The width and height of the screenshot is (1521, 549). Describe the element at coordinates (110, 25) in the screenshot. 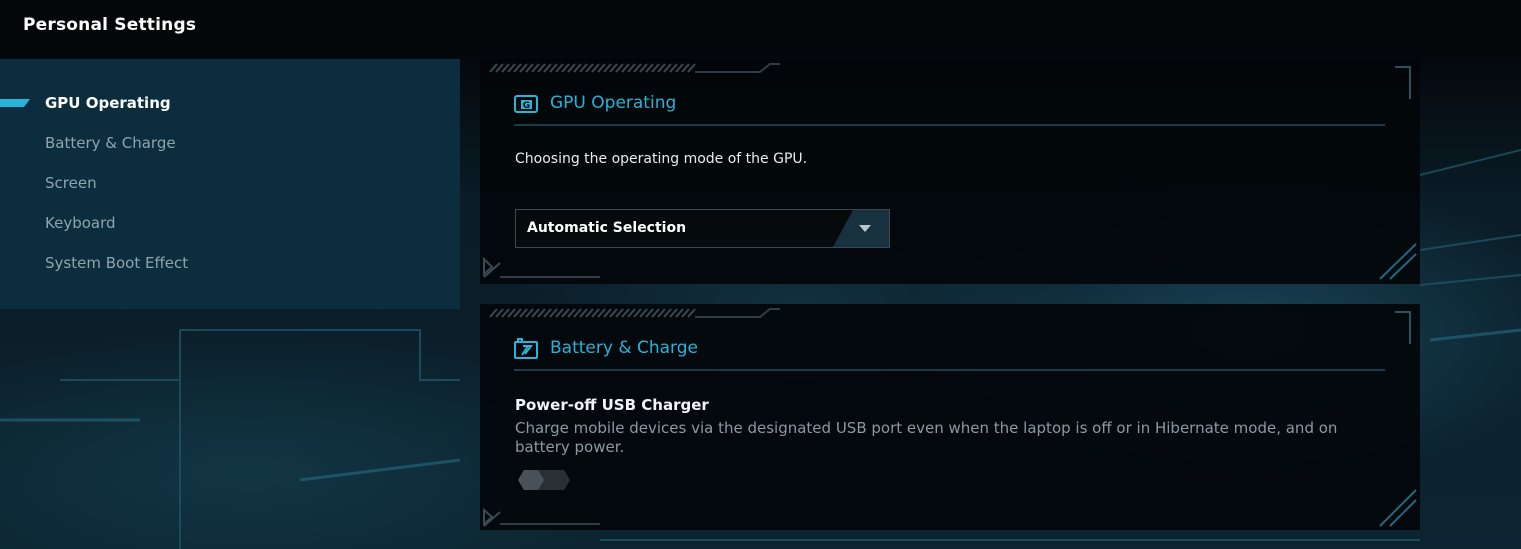

I see `page-title: Personal Settings` at that location.